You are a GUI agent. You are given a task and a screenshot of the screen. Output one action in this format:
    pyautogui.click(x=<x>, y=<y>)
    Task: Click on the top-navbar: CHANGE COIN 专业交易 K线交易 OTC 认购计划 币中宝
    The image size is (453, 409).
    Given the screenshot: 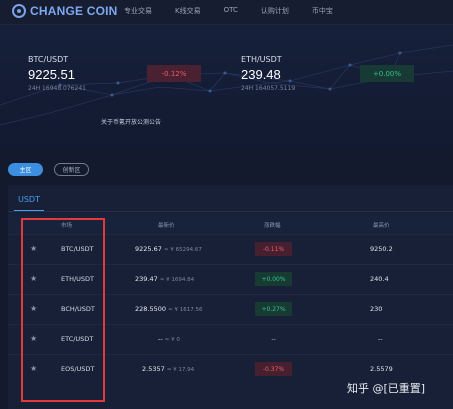 What is the action you would take?
    pyautogui.click(x=226, y=12)
    